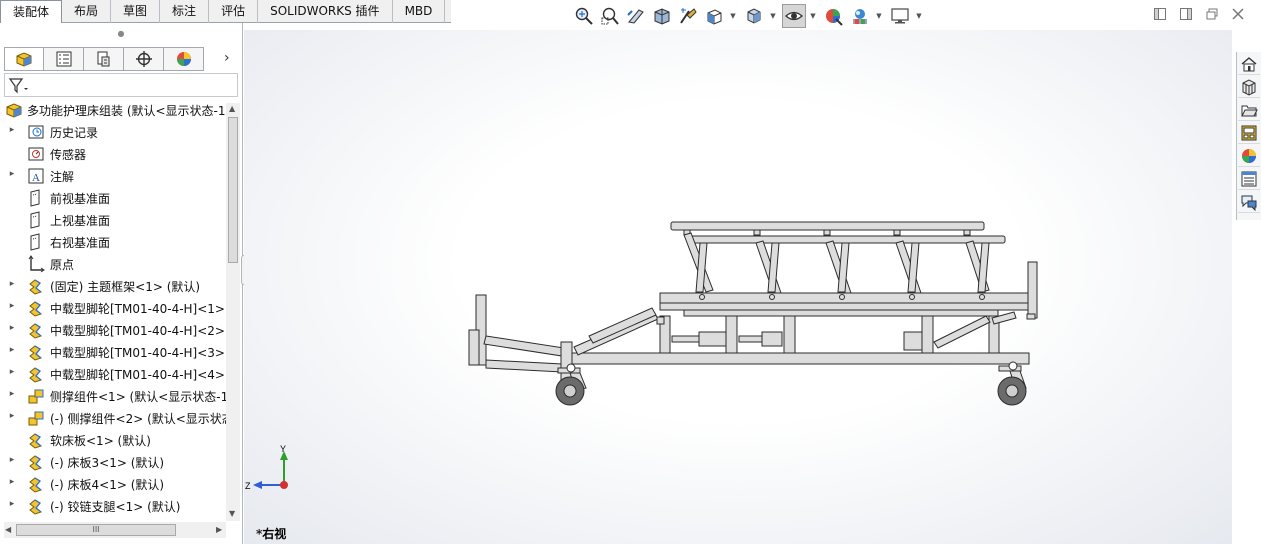  What do you see at coordinates (113, 198) in the screenshot?
I see `tree-item: 前视基准面` at bounding box center [113, 198].